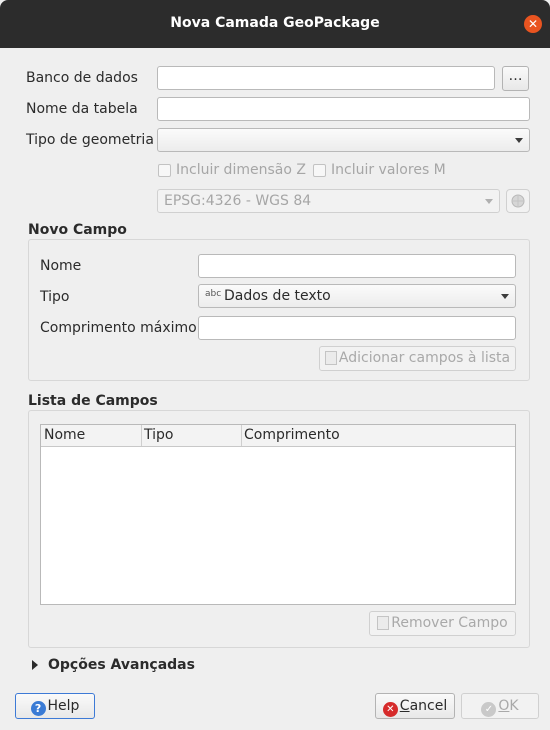 This screenshot has height=730, width=550. Describe the element at coordinates (388, 170) in the screenshot. I see `include-m-label: Incluir valores M` at that location.